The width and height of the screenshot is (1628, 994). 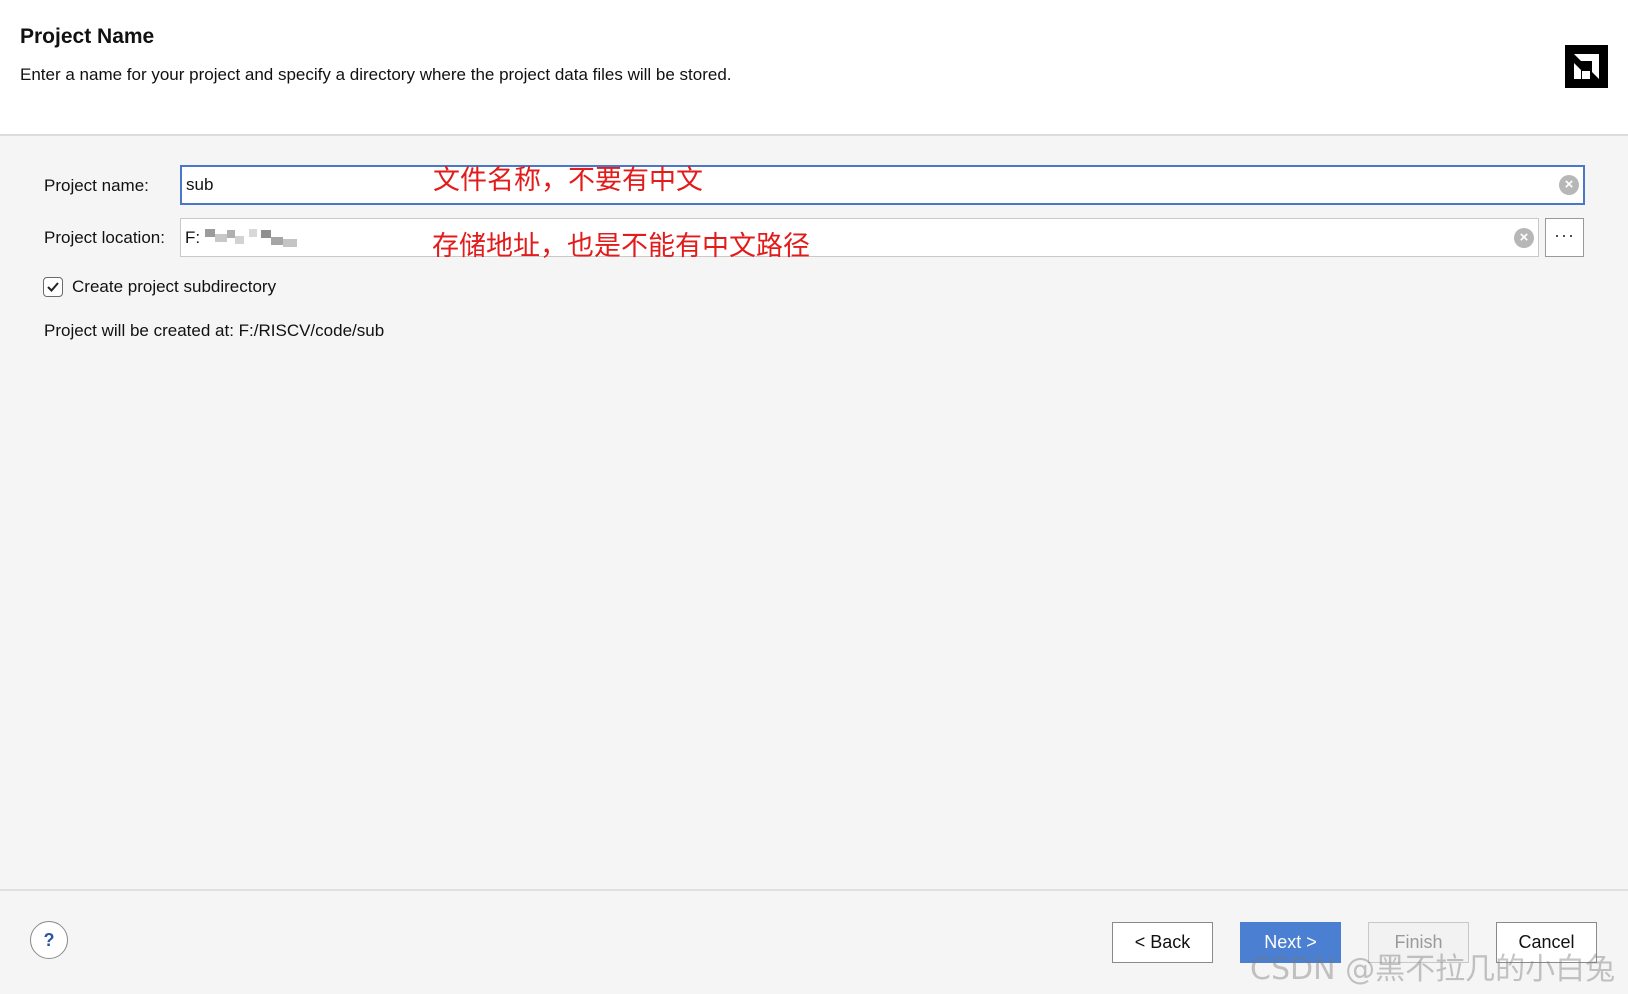 I want to click on page-title: Project Name, so click(x=87, y=36).